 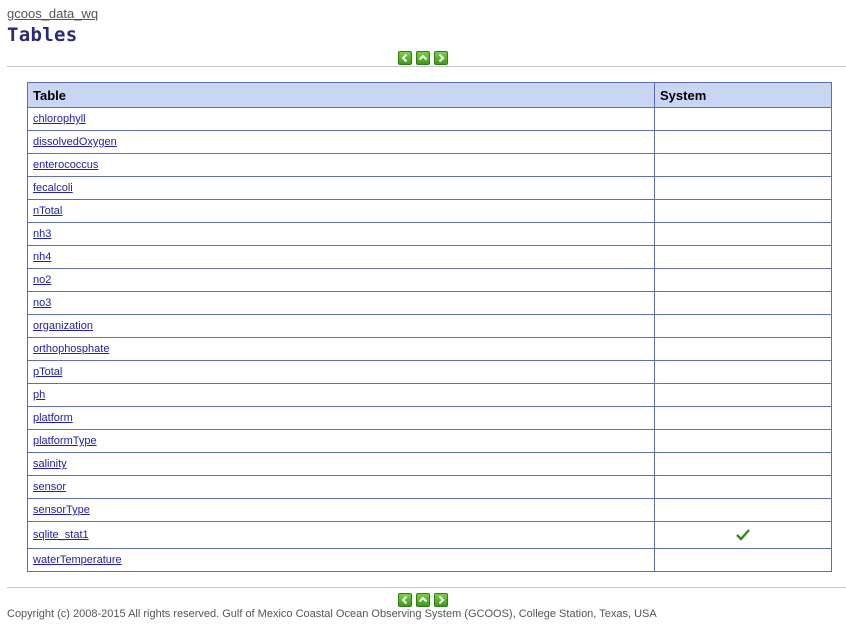 I want to click on table-name-cell: sqlite_stat1, so click(x=341, y=535).